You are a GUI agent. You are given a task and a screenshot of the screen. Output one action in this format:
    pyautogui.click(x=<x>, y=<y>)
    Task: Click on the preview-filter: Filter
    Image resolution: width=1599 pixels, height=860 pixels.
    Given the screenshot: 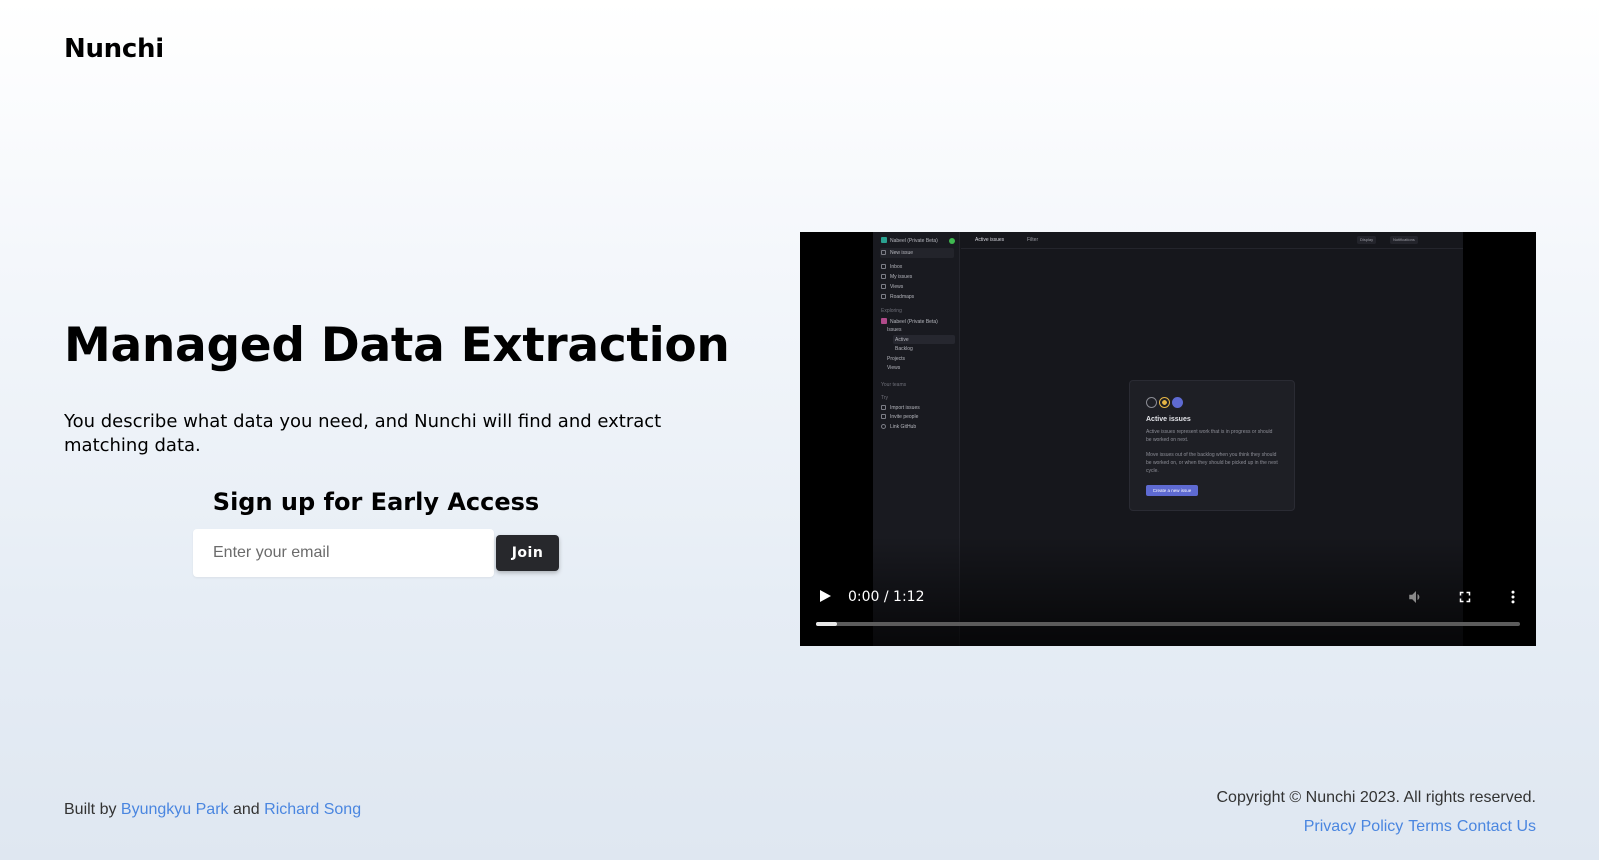 What is the action you would take?
    pyautogui.click(x=1033, y=240)
    